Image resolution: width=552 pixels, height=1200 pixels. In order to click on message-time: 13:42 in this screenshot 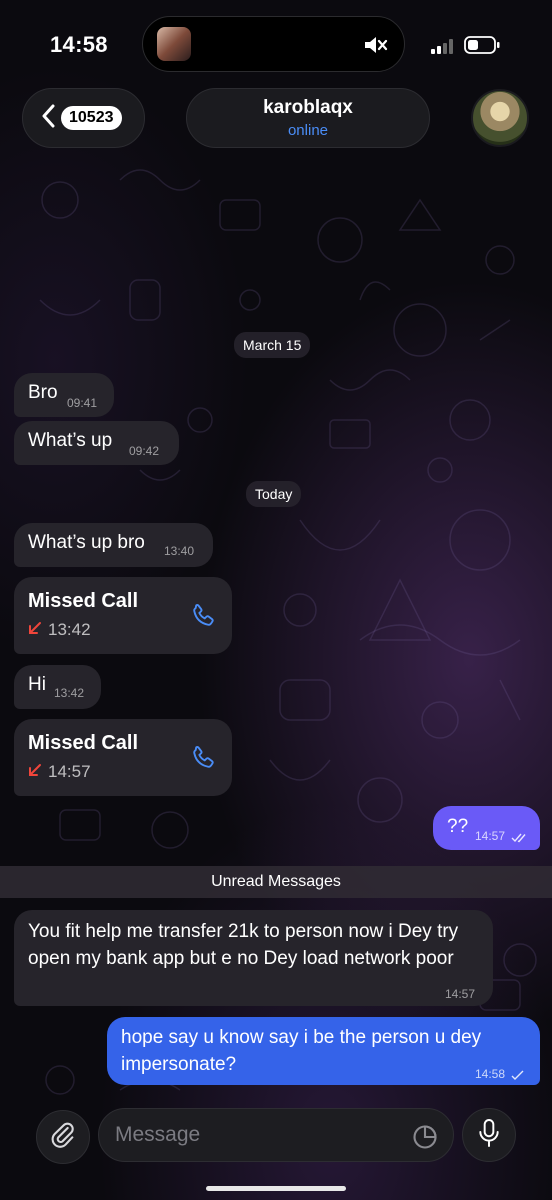, I will do `click(69, 693)`.